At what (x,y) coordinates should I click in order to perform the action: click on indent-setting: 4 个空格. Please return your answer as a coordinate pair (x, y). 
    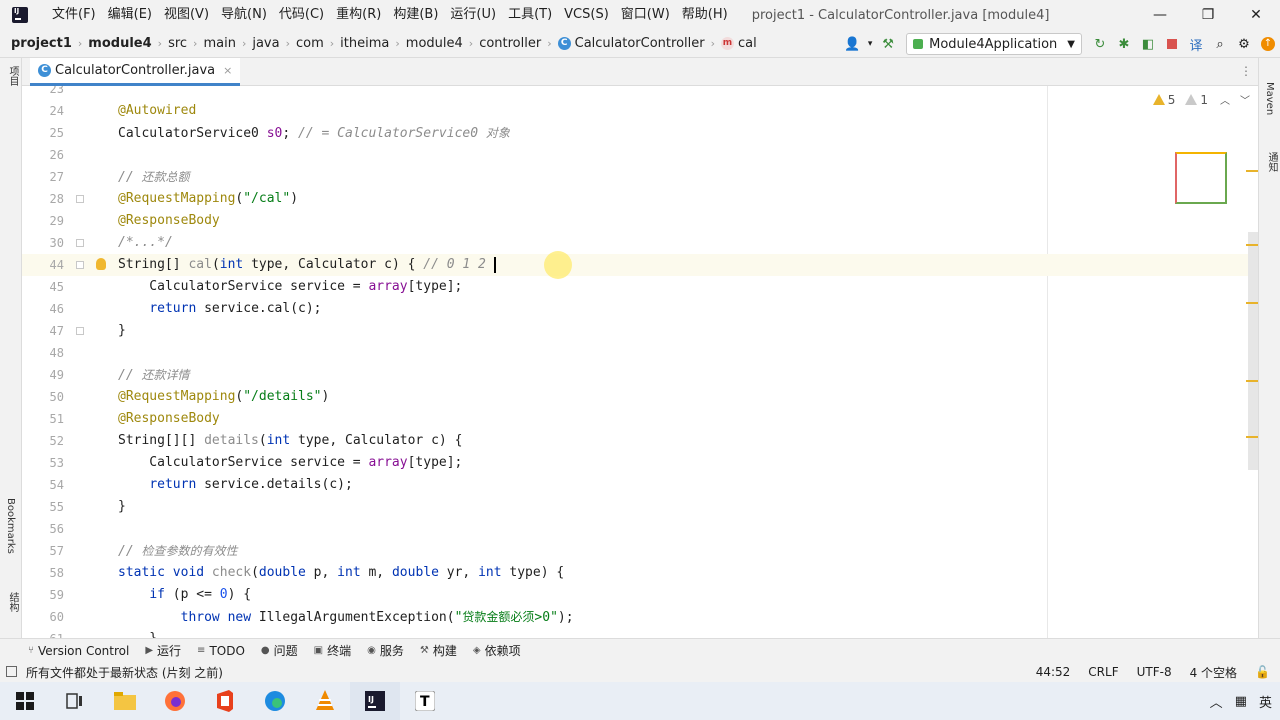
    Looking at the image, I should click on (1213, 672).